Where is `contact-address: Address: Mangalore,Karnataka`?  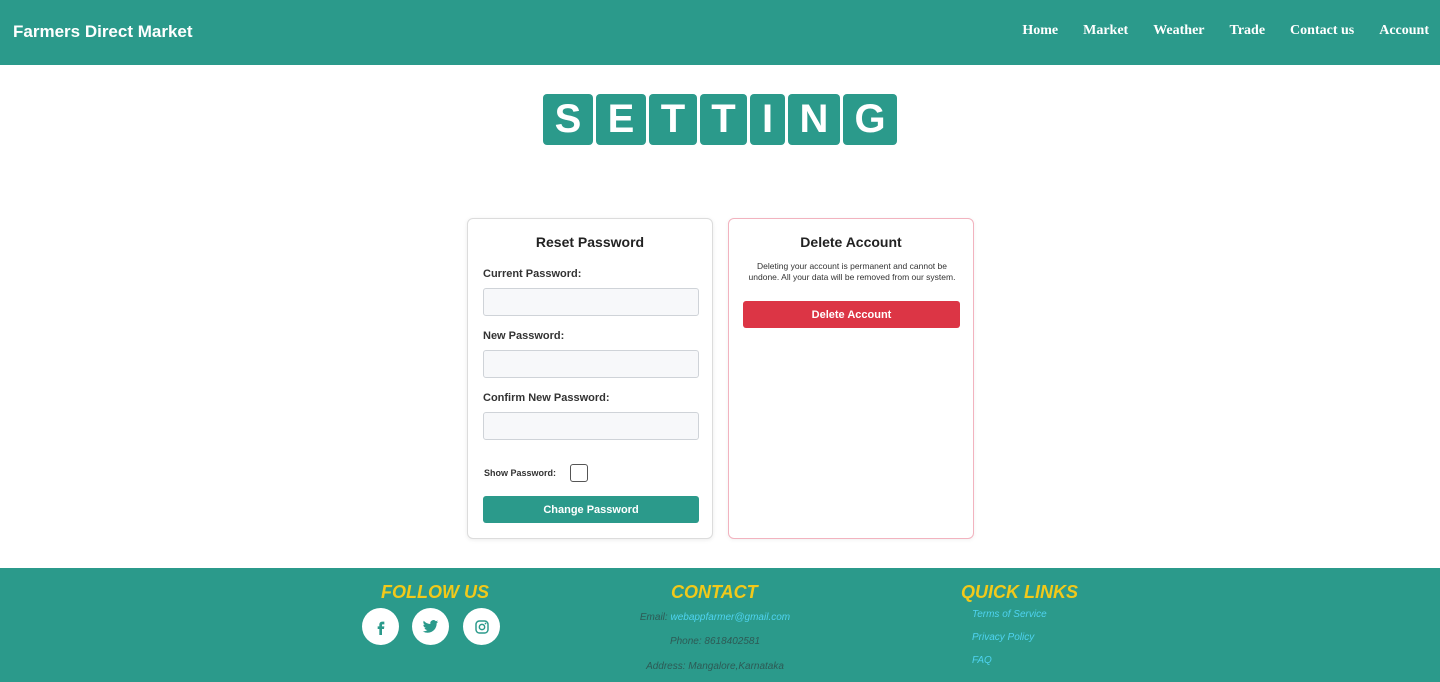
contact-address: Address: Mangalore,Karnataka is located at coordinates (715, 666).